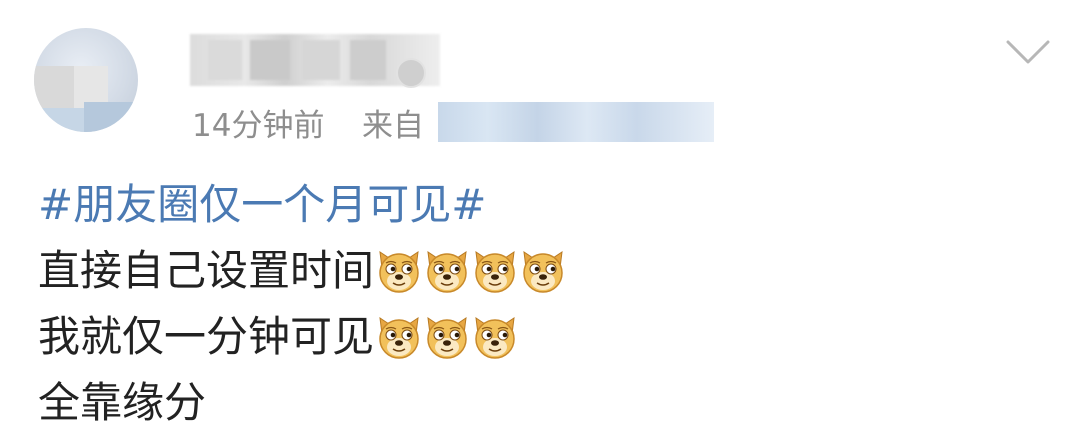 This screenshot has height=439, width=1080. Describe the element at coordinates (393, 126) in the screenshot. I see `post-source-label: 来自` at that location.